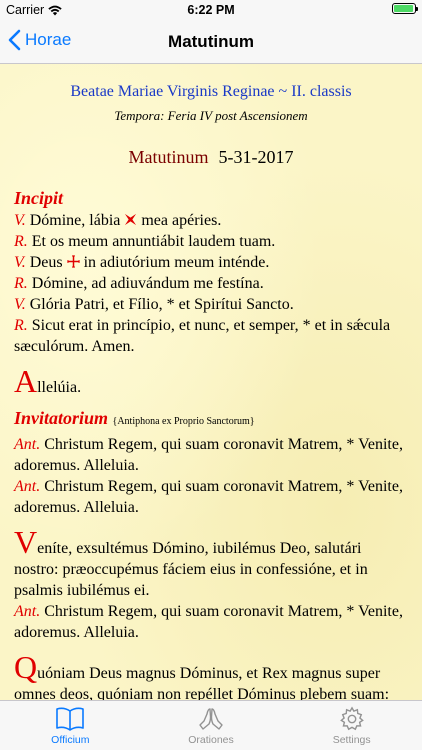 Image resolution: width=422 pixels, height=750 pixels. What do you see at coordinates (26, 542) in the screenshot?
I see `drop-cap: V` at bounding box center [26, 542].